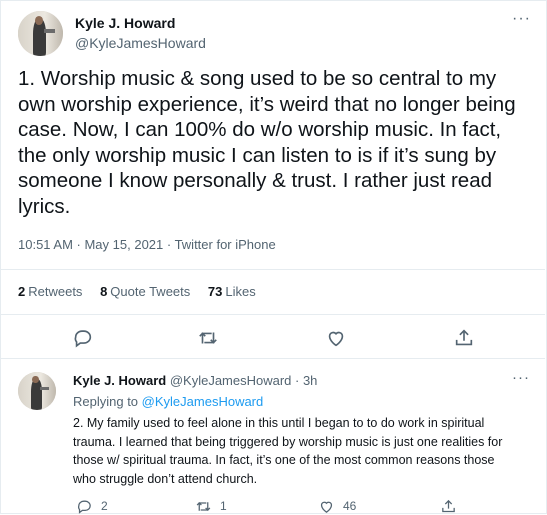  What do you see at coordinates (337, 506) in the screenshot?
I see `reply-like-button: 46` at bounding box center [337, 506].